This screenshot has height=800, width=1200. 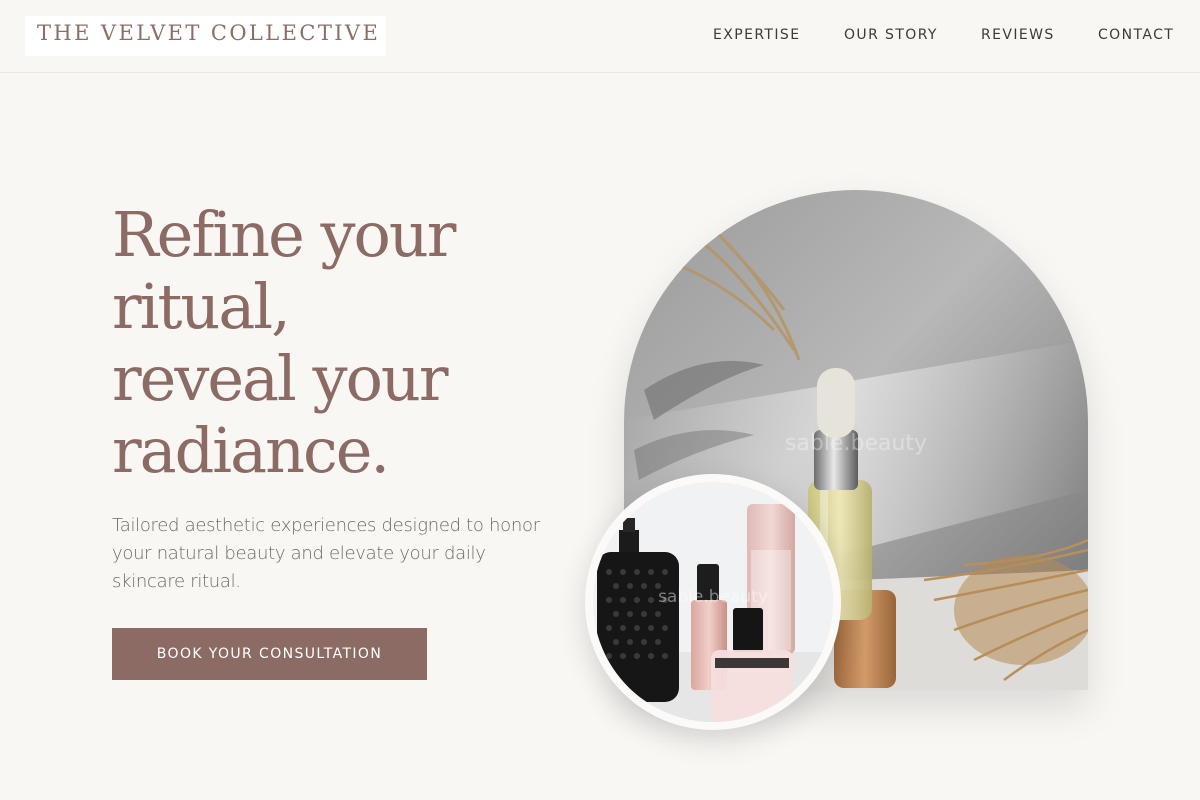 I want to click on perfume-bottles-frame: sable.beauty, so click(x=713, y=602).